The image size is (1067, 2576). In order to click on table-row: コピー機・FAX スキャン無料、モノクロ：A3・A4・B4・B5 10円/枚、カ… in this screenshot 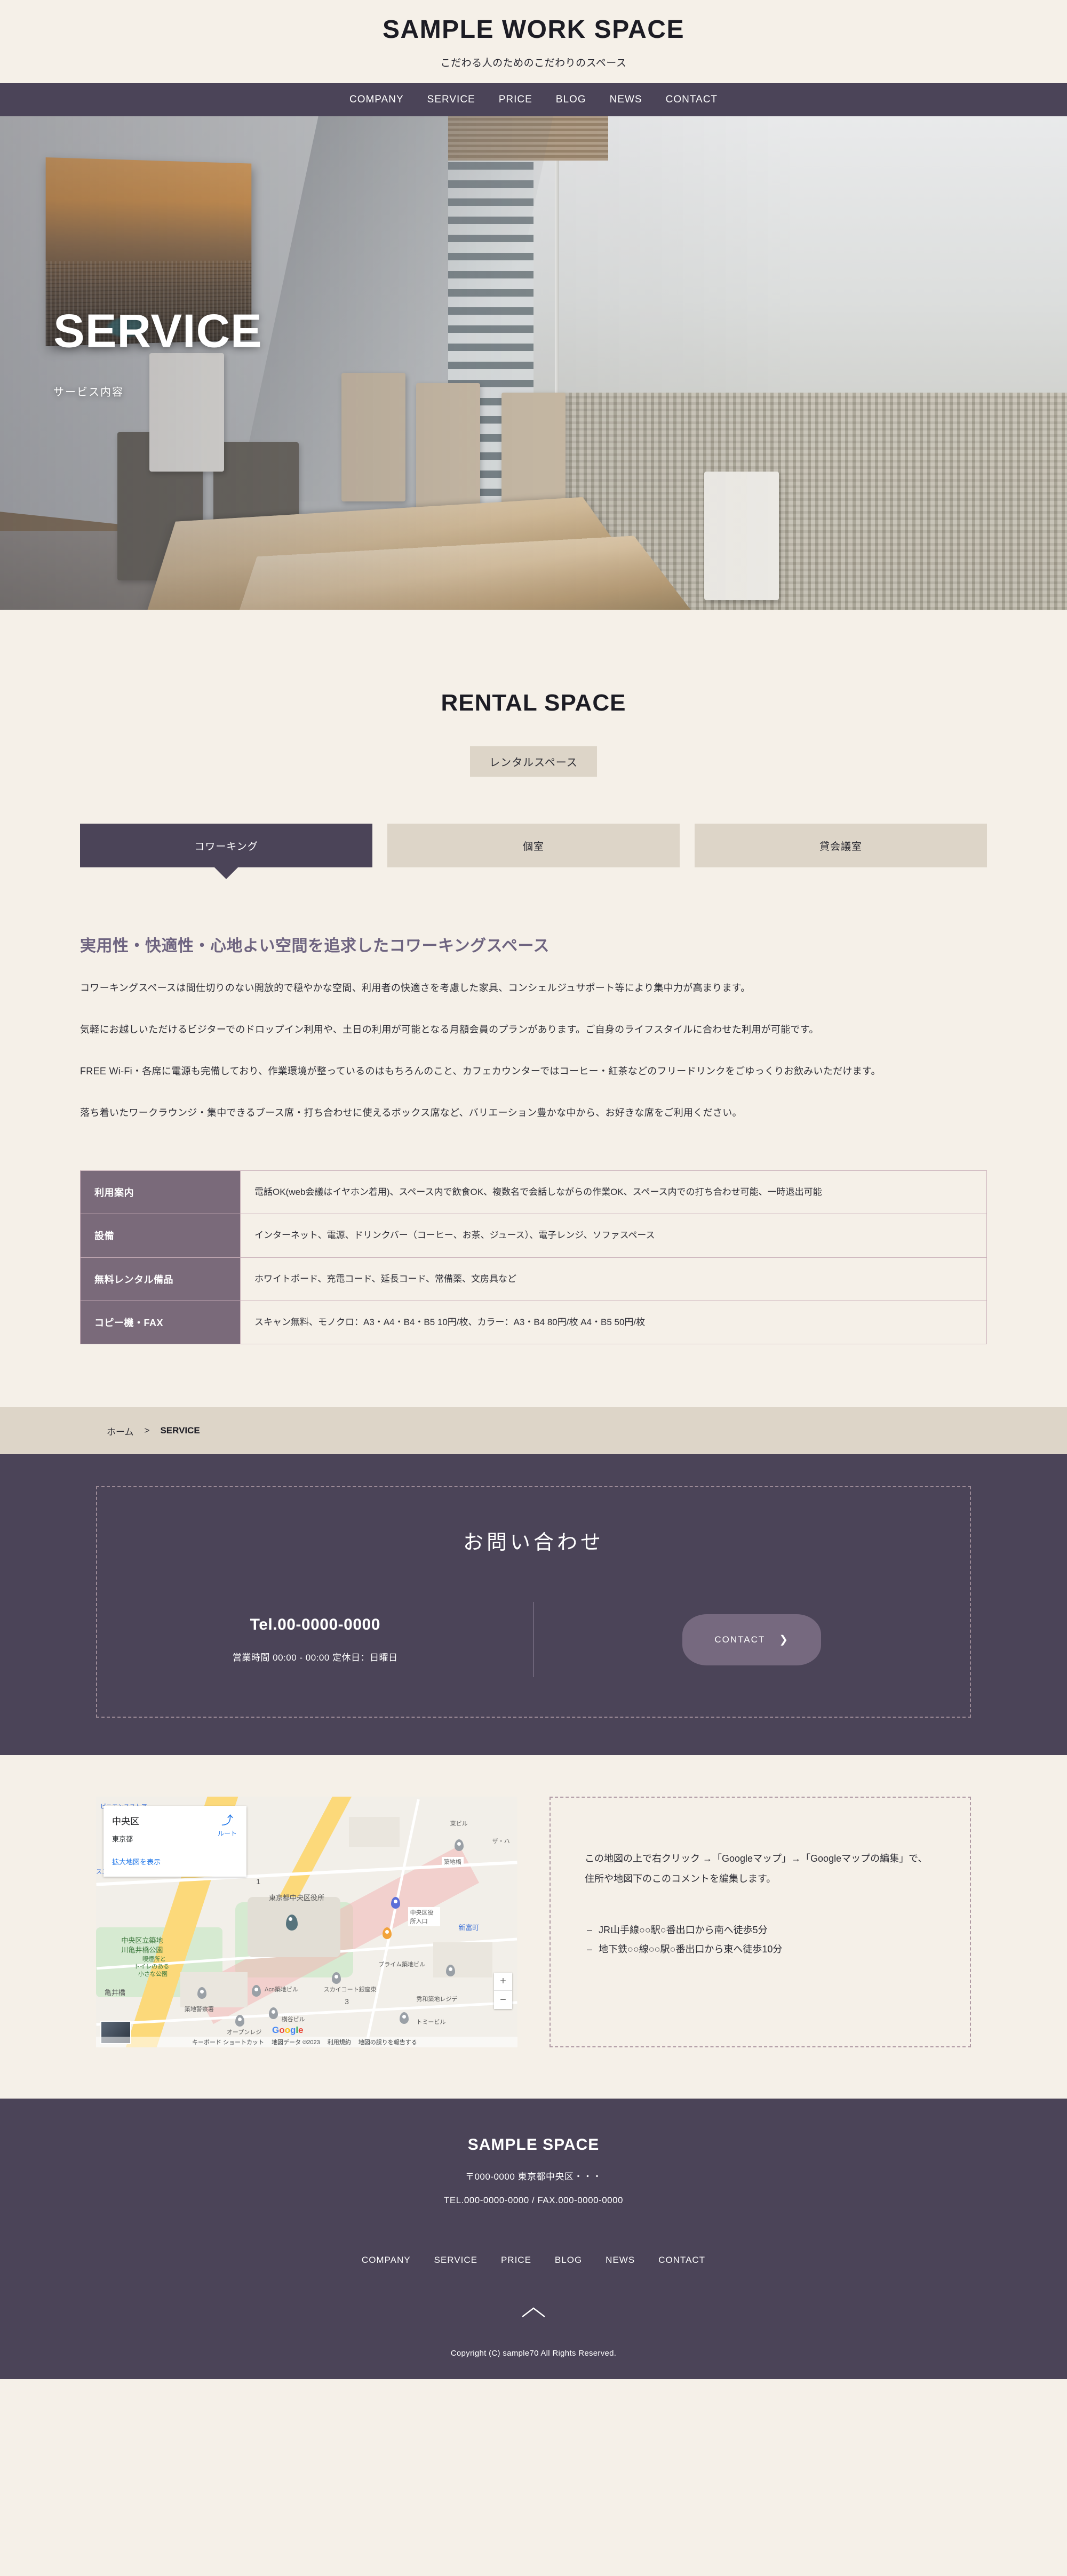, I will do `click(533, 1322)`.